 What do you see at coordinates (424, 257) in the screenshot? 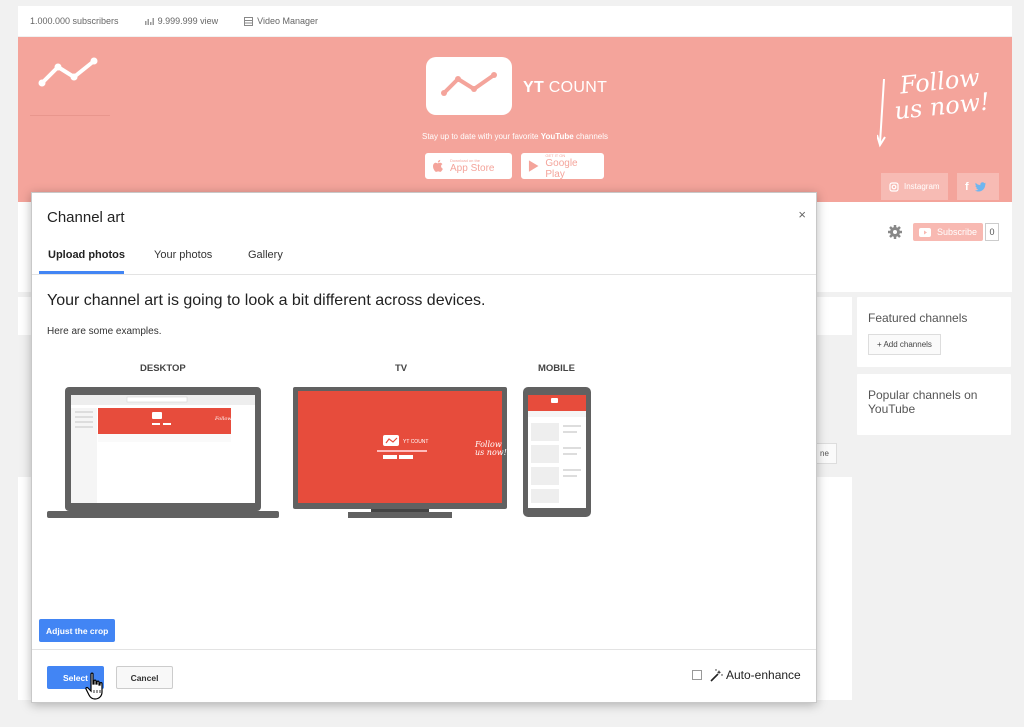
I see `dialog-tabs: Upload photos Your photos Gallery` at bounding box center [424, 257].